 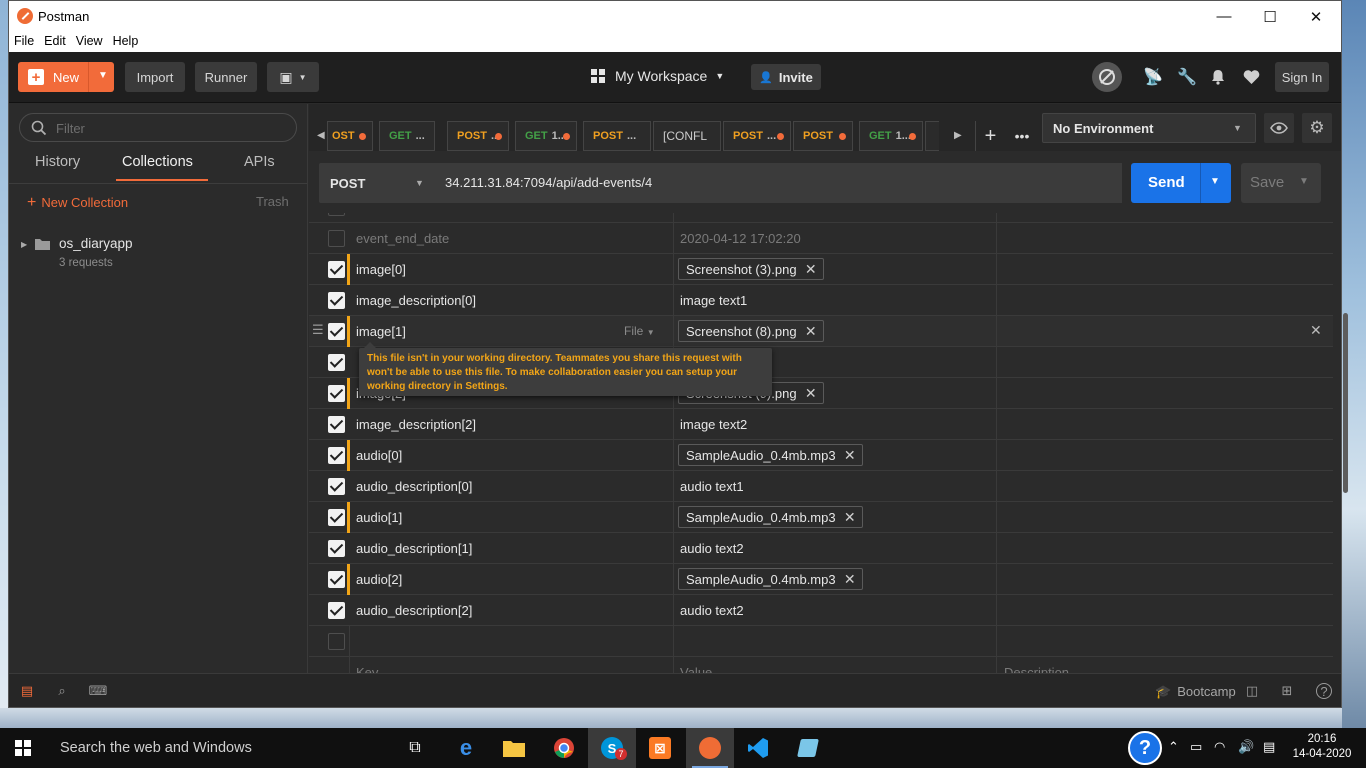 I want to click on taskbar-search: Search the web and Windows, so click(x=156, y=748).